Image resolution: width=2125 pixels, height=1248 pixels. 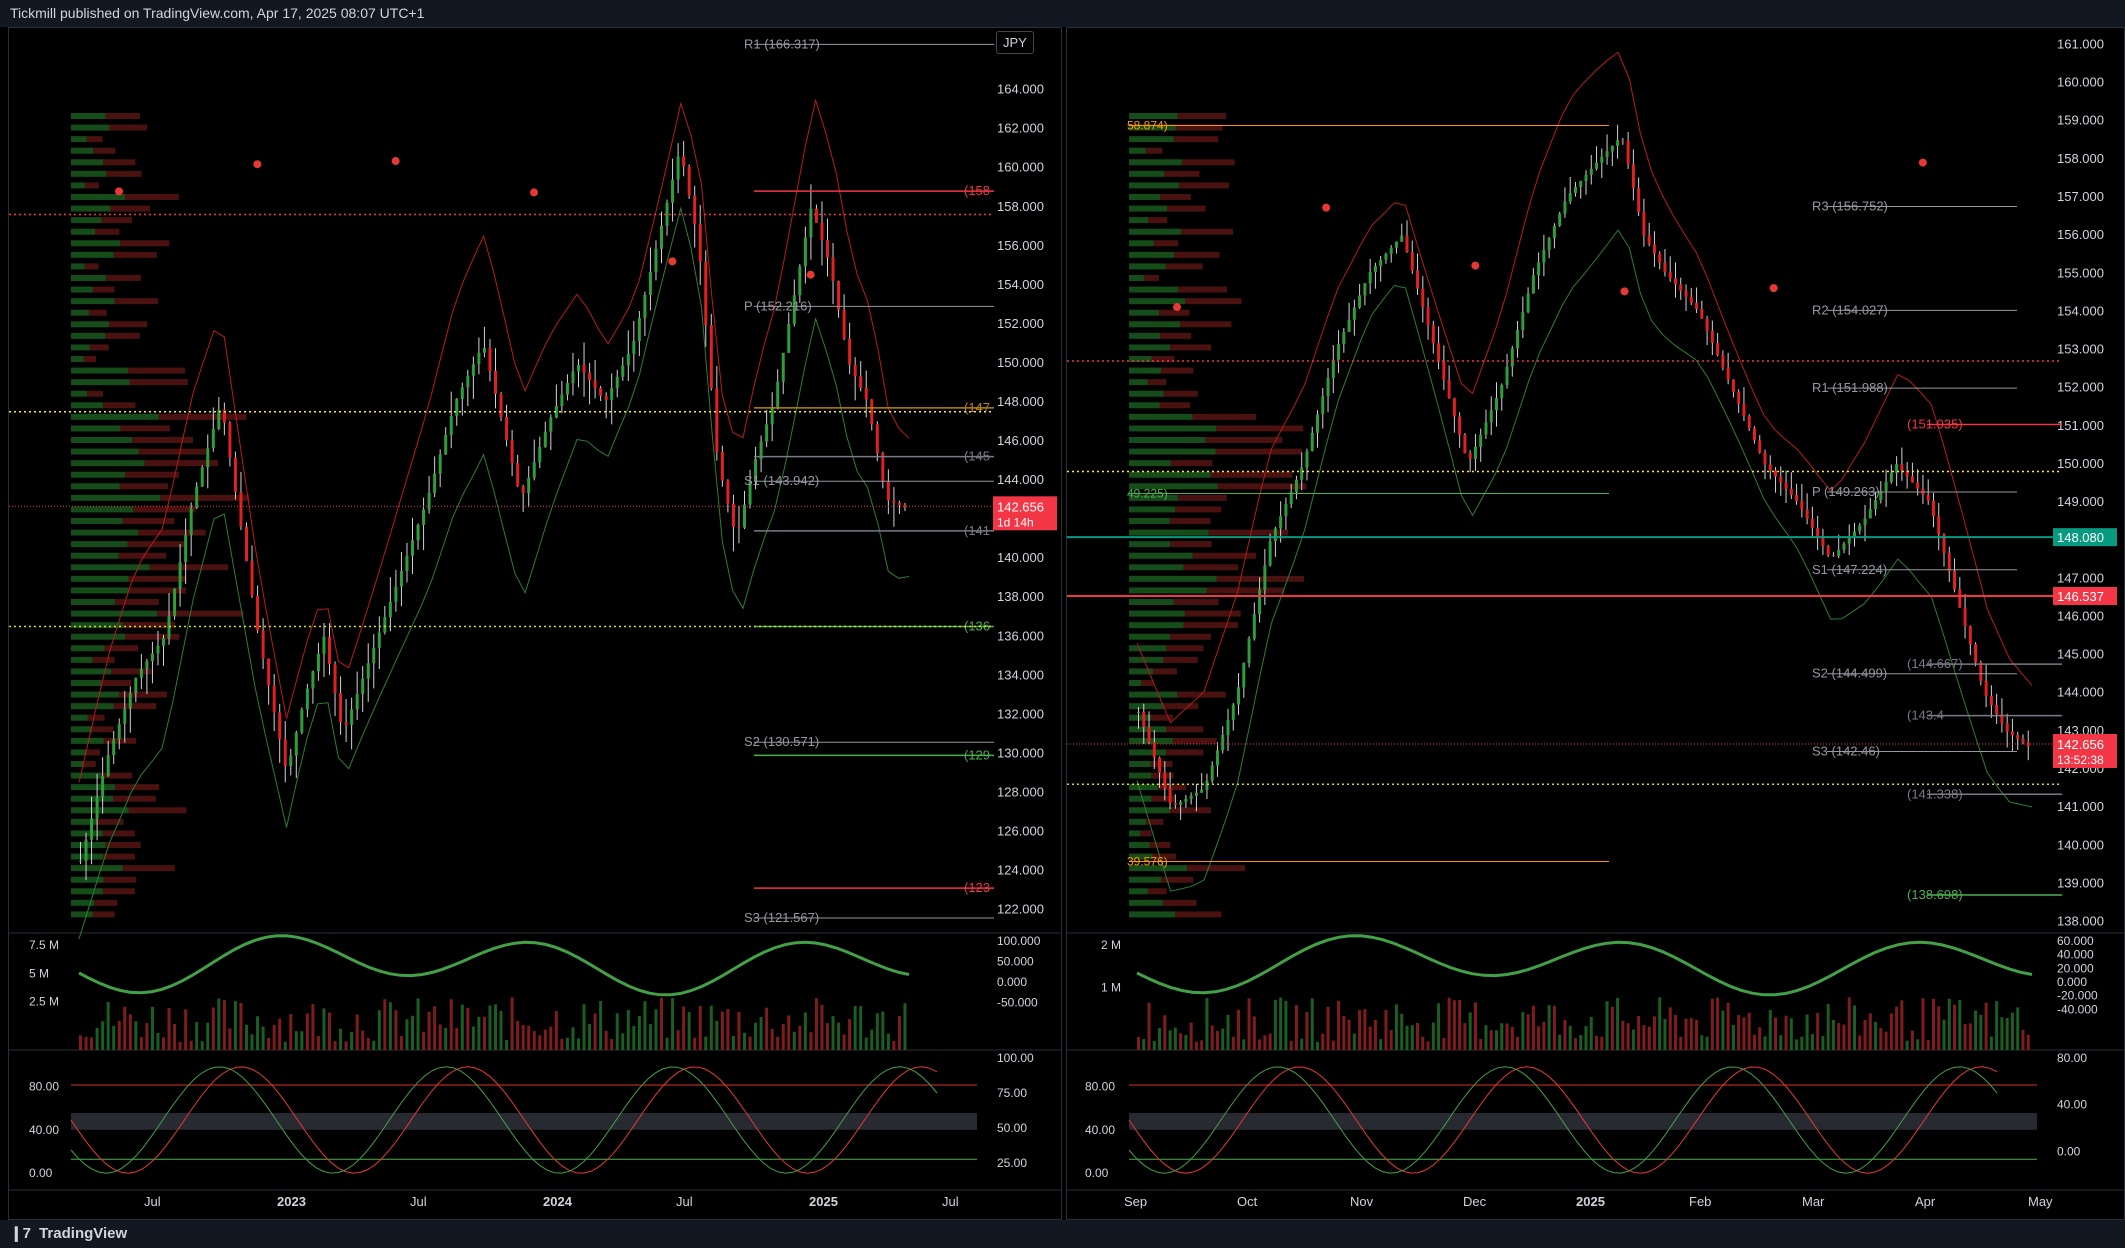 What do you see at coordinates (1935, 894) in the screenshot?
I see `level-label: (138.698)` at bounding box center [1935, 894].